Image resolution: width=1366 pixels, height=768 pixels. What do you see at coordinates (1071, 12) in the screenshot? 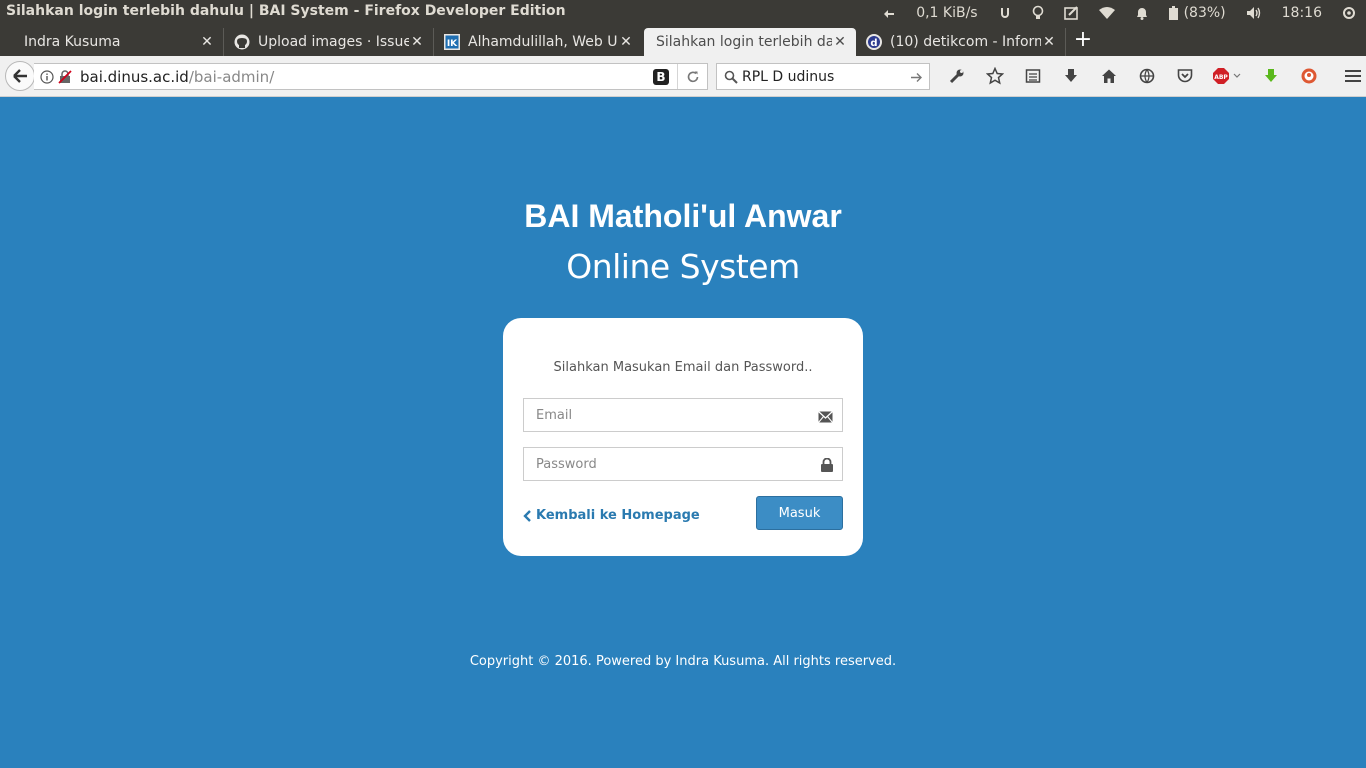
I see `notes-icon` at bounding box center [1071, 12].